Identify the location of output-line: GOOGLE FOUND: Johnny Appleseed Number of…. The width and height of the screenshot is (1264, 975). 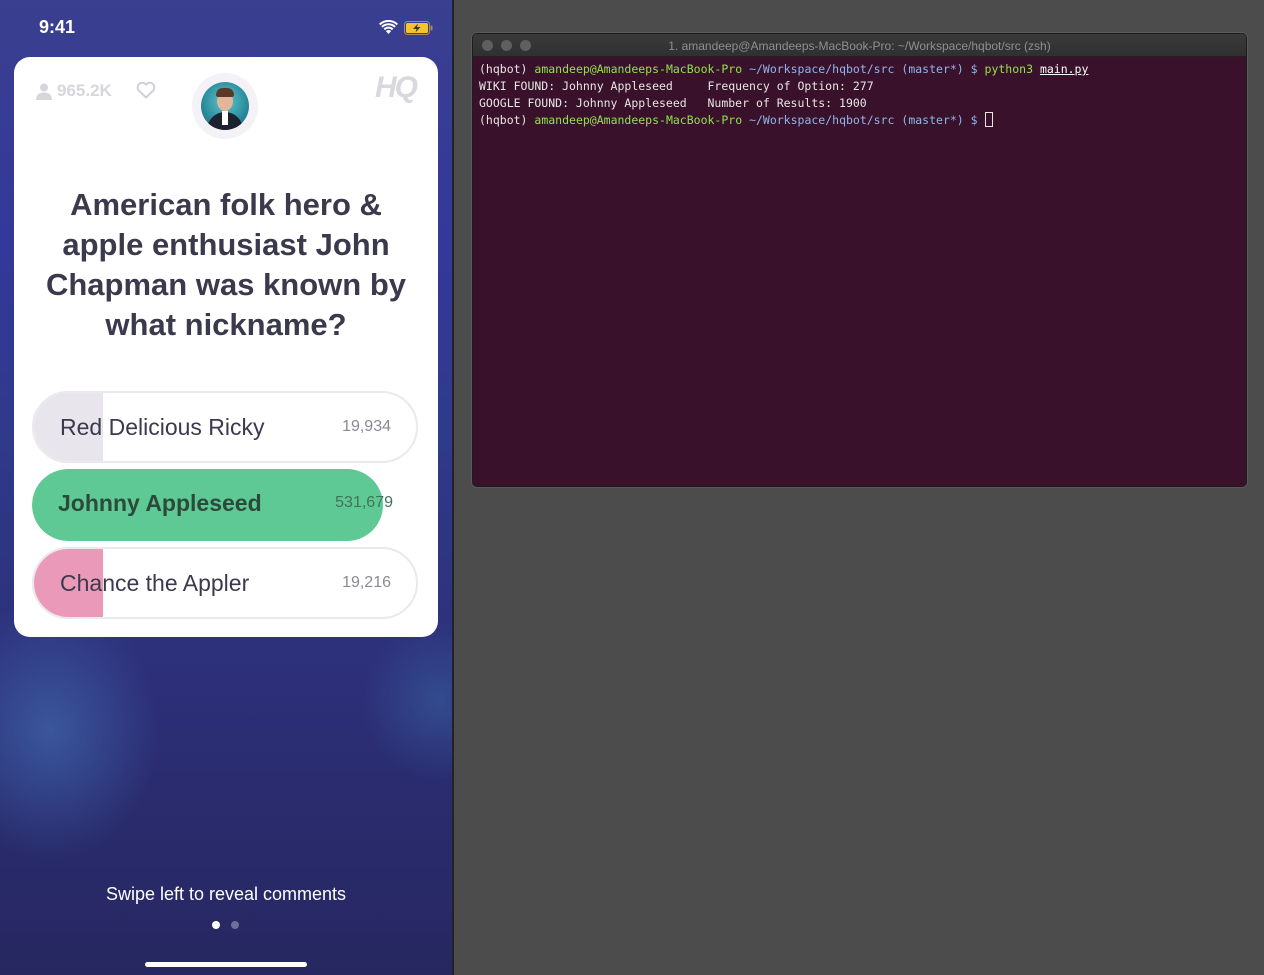
(673, 103).